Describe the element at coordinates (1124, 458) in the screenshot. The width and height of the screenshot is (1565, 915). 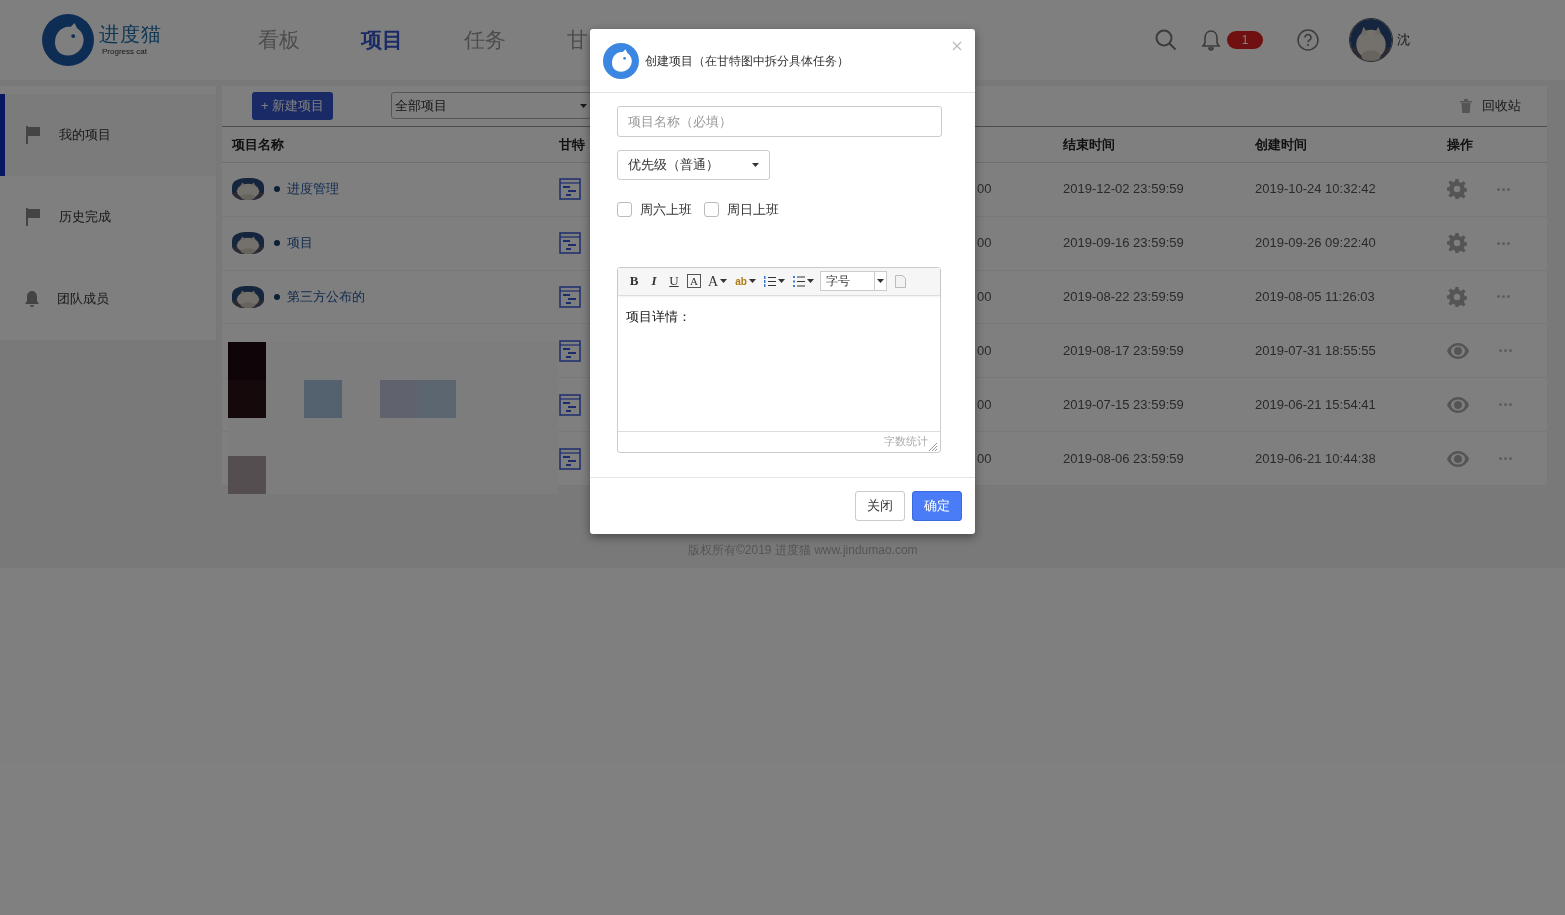
I see `table-cell-text: 2019-08-06 23:59:59` at that location.